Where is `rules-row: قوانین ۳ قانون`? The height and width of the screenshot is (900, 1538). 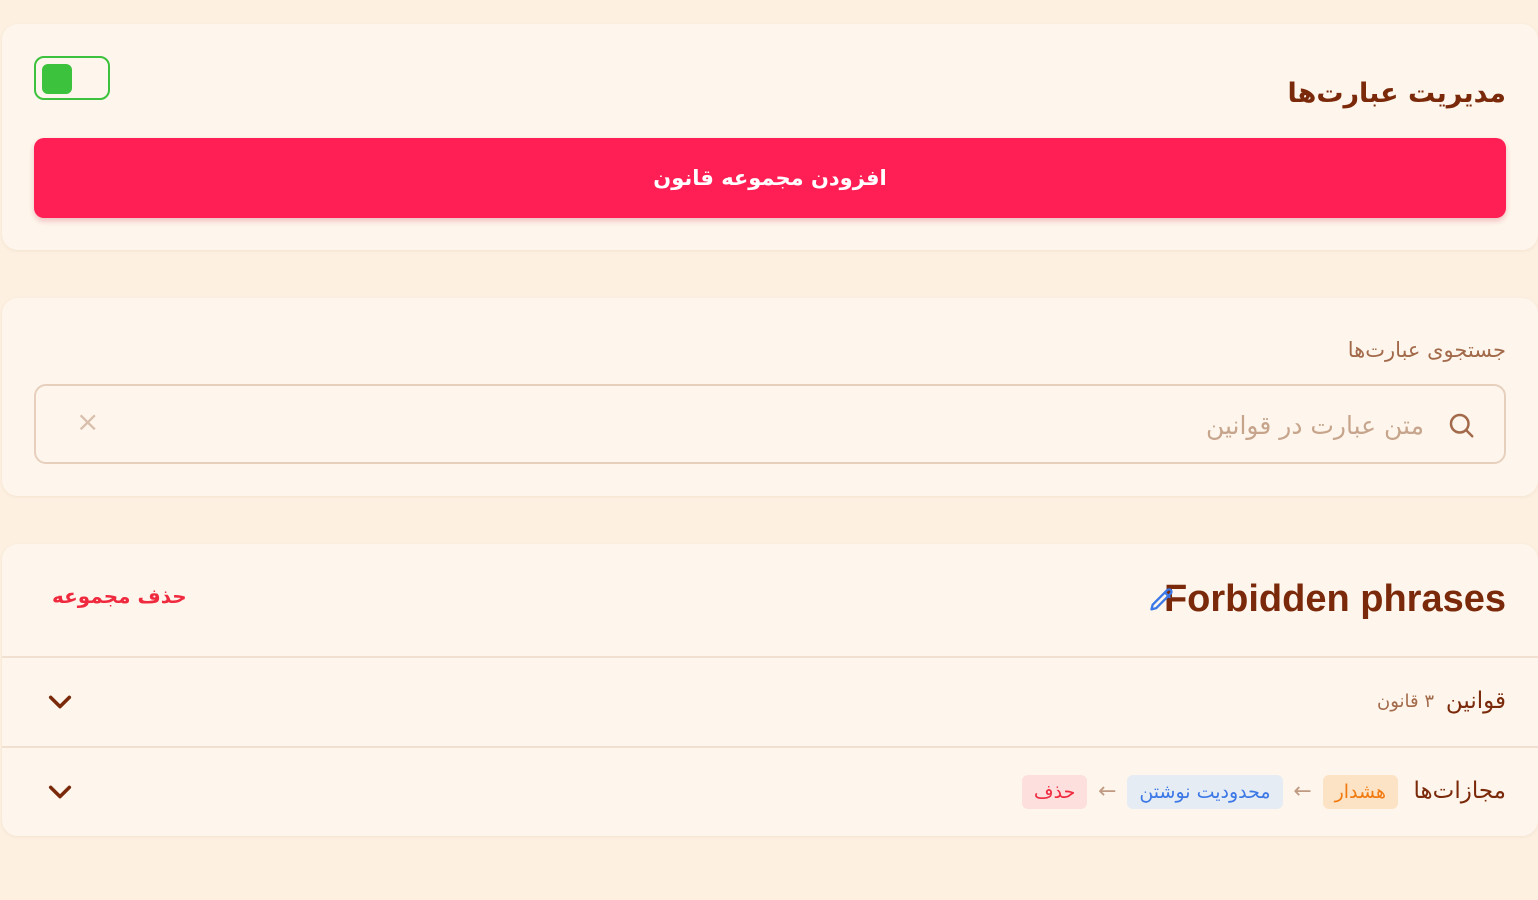 rules-row: قوانین ۳ قانون is located at coordinates (770, 702).